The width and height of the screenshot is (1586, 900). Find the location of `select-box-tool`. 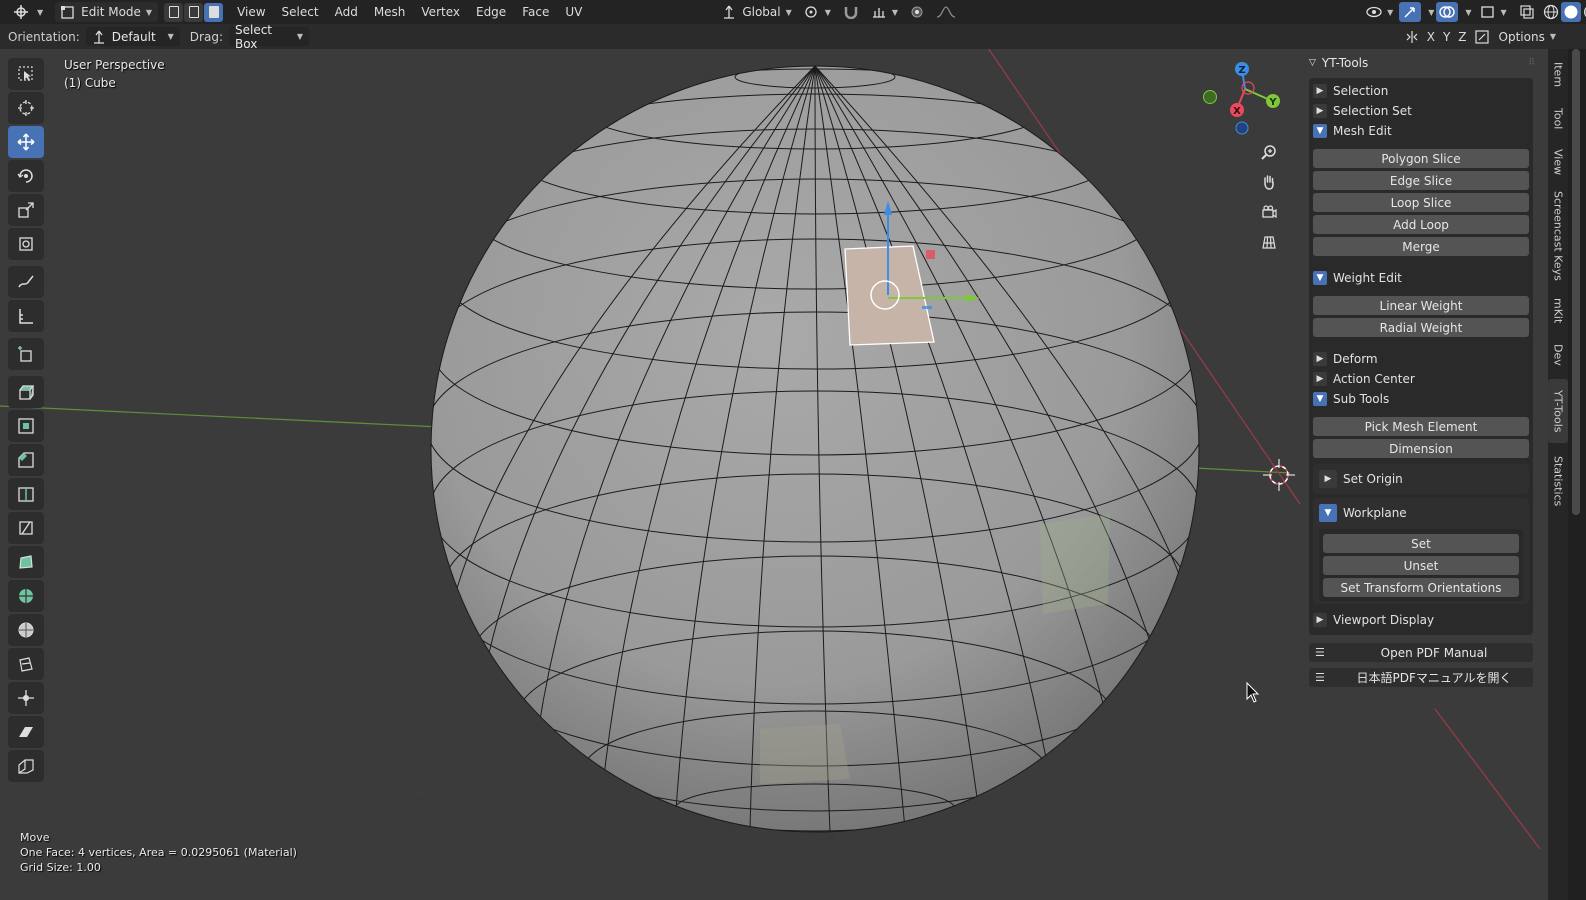

select-box-tool is located at coordinates (26, 74).